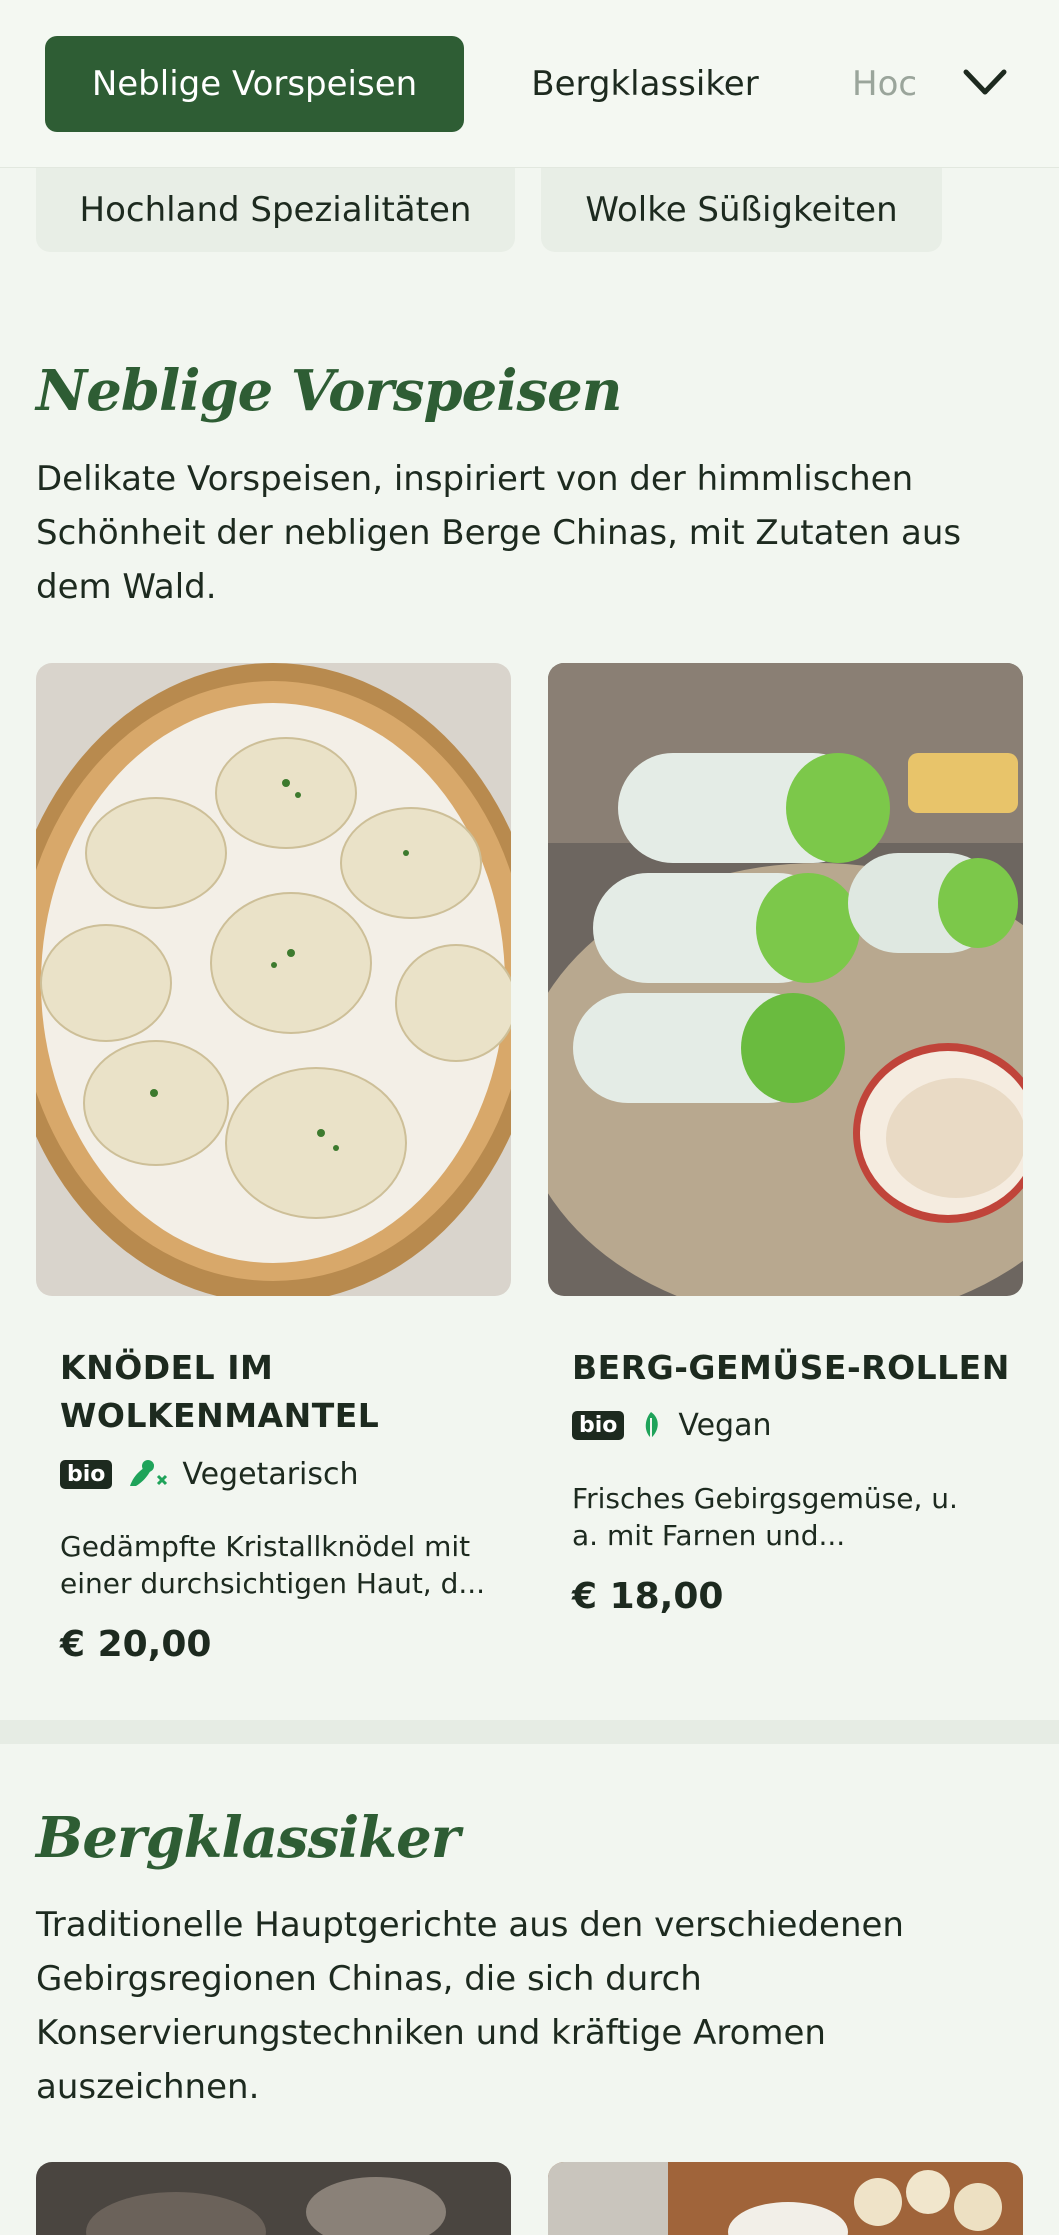  I want to click on diet-label: Vegan, so click(725, 1425).